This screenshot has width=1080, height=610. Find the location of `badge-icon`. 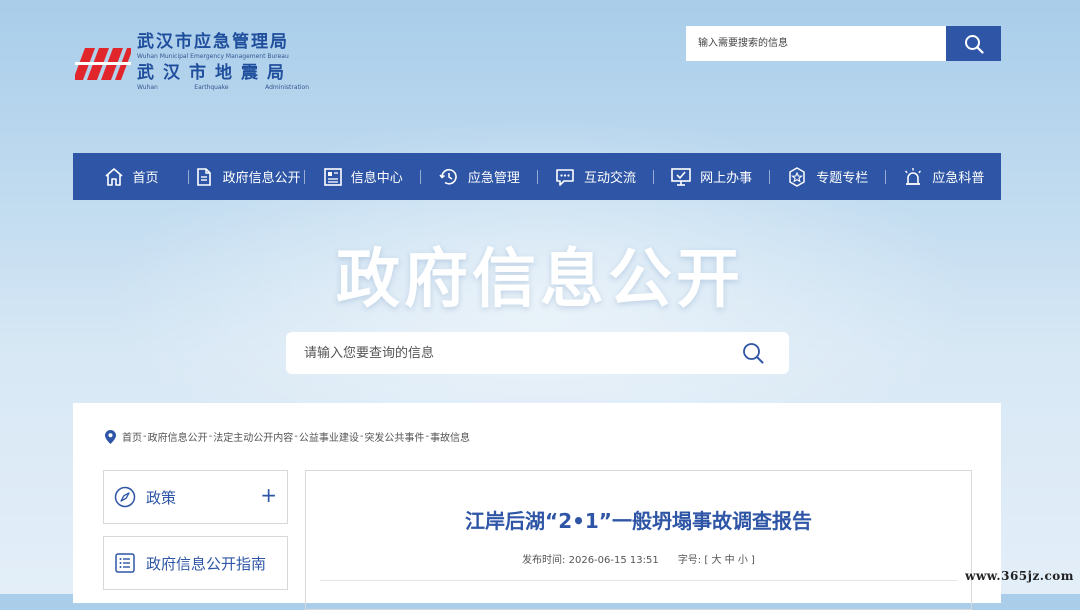

badge-icon is located at coordinates (797, 177).